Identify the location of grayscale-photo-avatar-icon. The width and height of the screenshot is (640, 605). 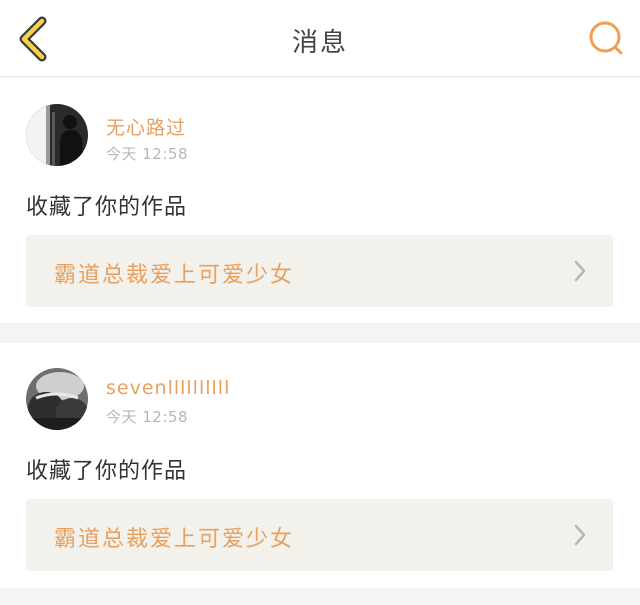
(57, 399).